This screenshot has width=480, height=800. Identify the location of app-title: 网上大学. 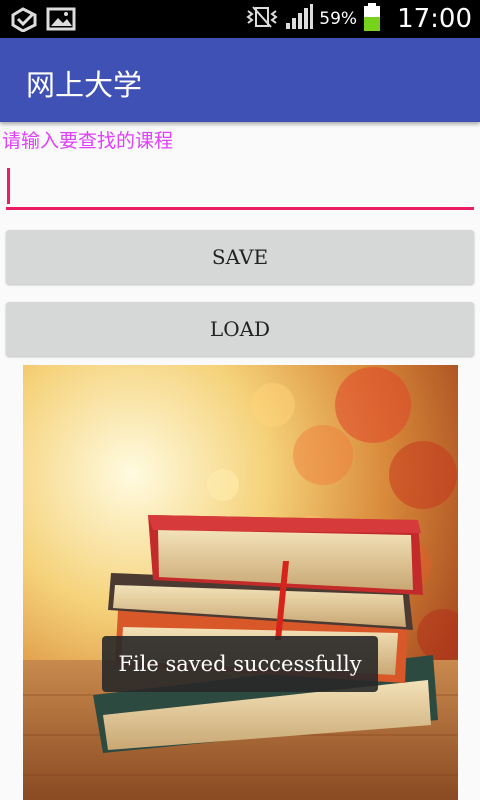
(84, 85).